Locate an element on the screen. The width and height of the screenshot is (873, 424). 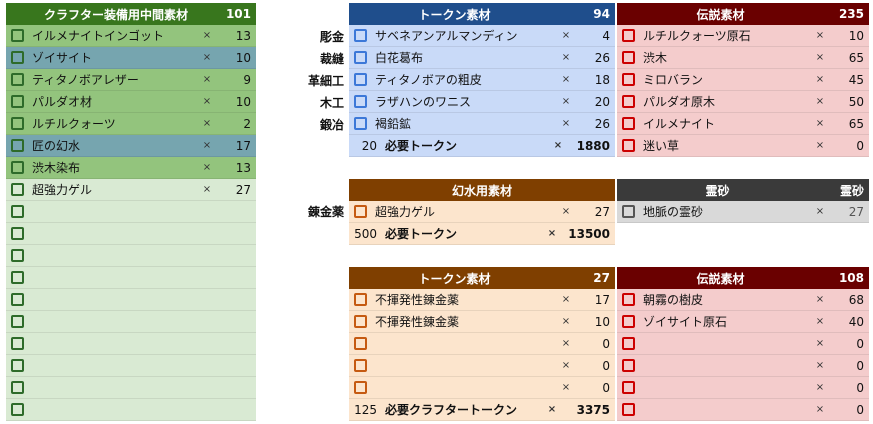
token1-item-row: 白花葛布 × 26 is located at coordinates (482, 58).